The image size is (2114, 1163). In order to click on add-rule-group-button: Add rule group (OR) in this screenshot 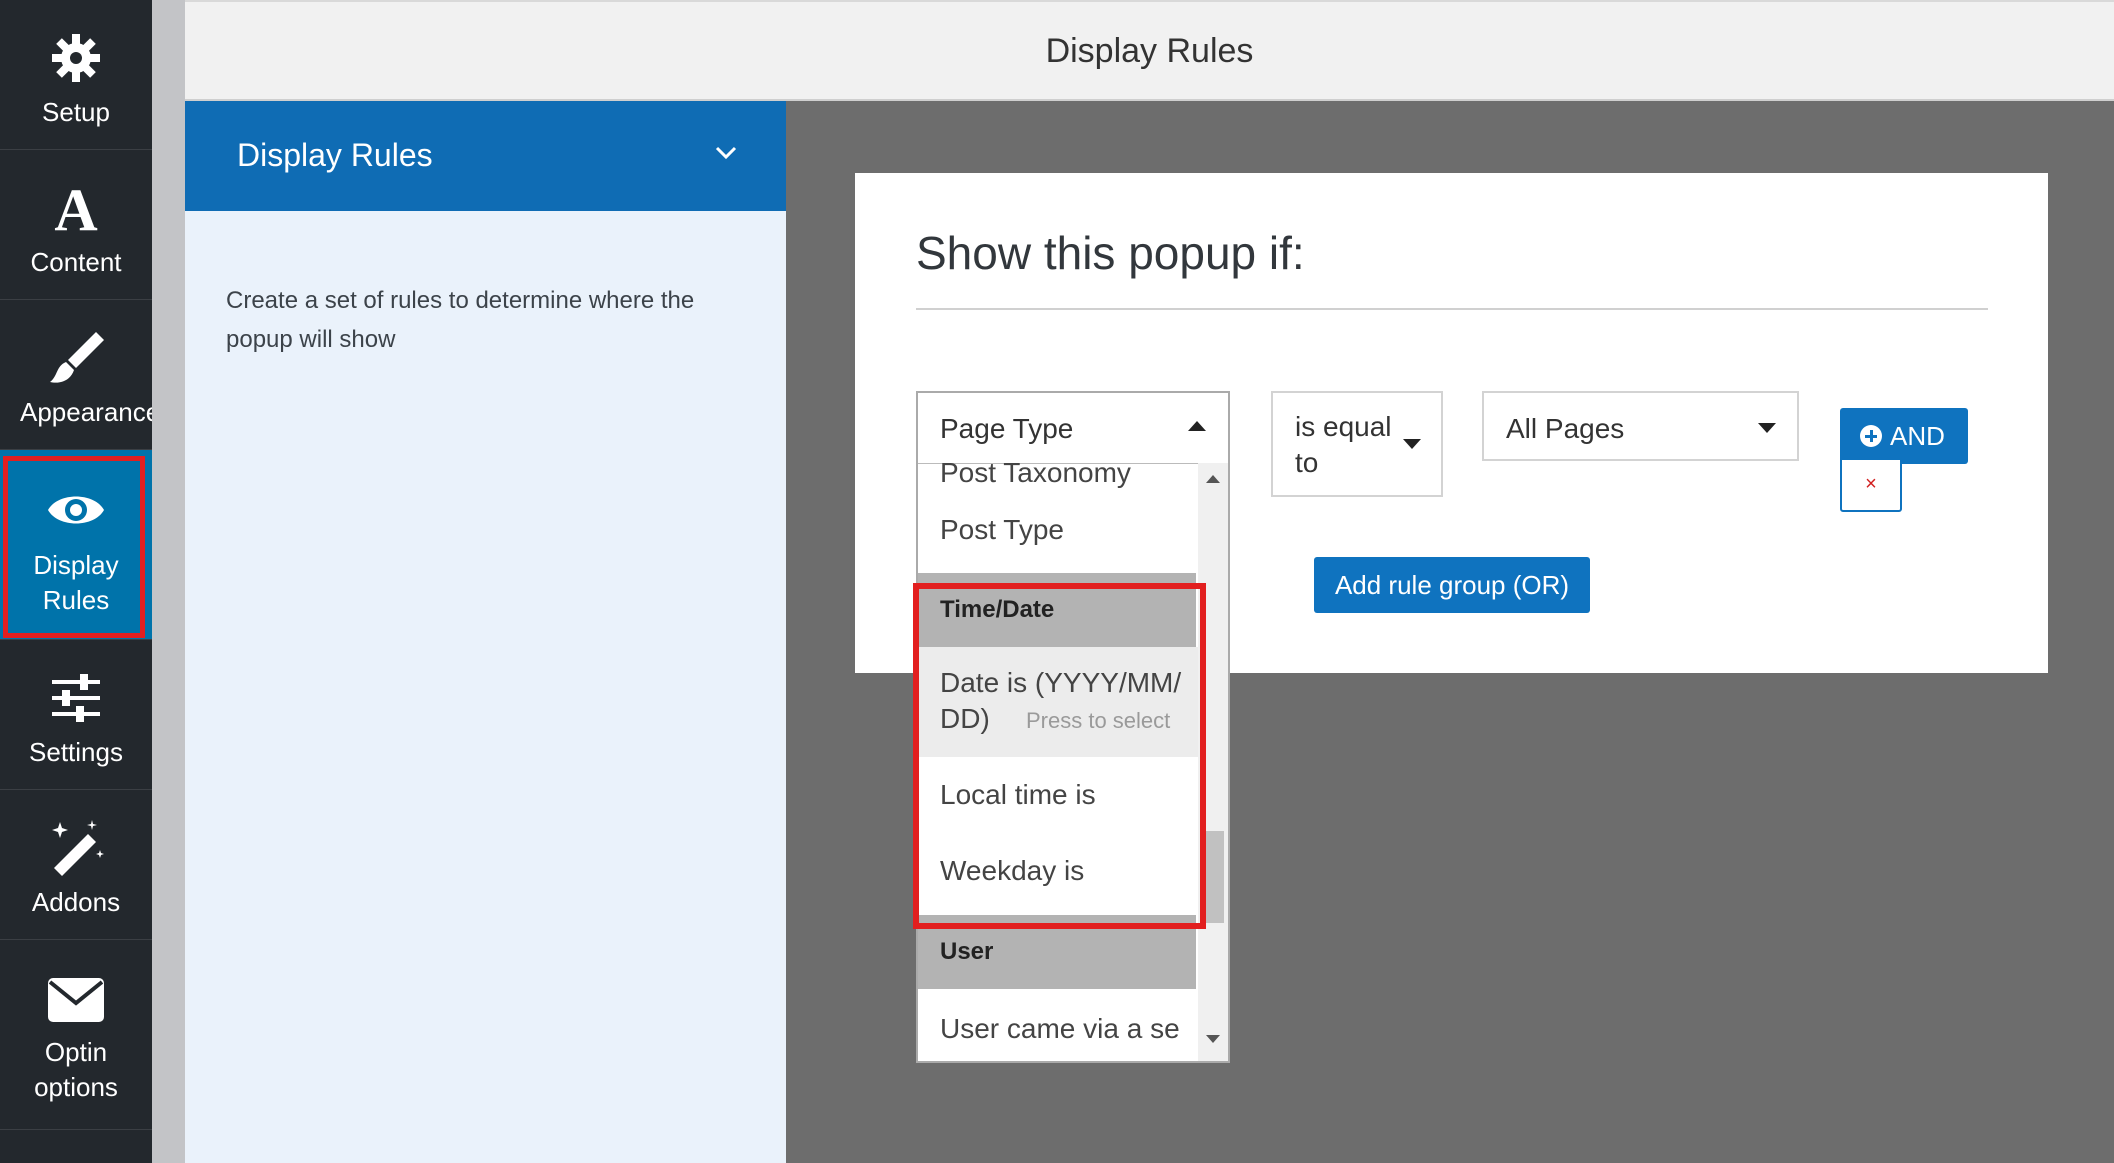, I will do `click(1452, 585)`.